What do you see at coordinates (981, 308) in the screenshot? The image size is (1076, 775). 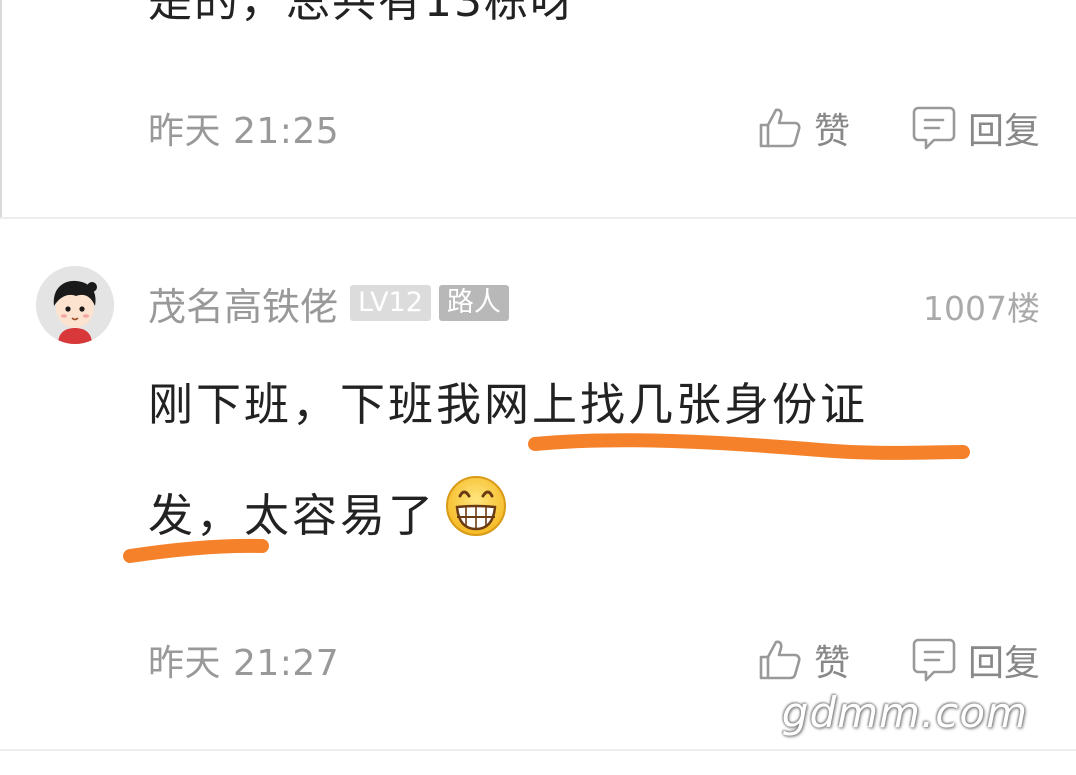 I see `floor-number: 1007楼` at bounding box center [981, 308].